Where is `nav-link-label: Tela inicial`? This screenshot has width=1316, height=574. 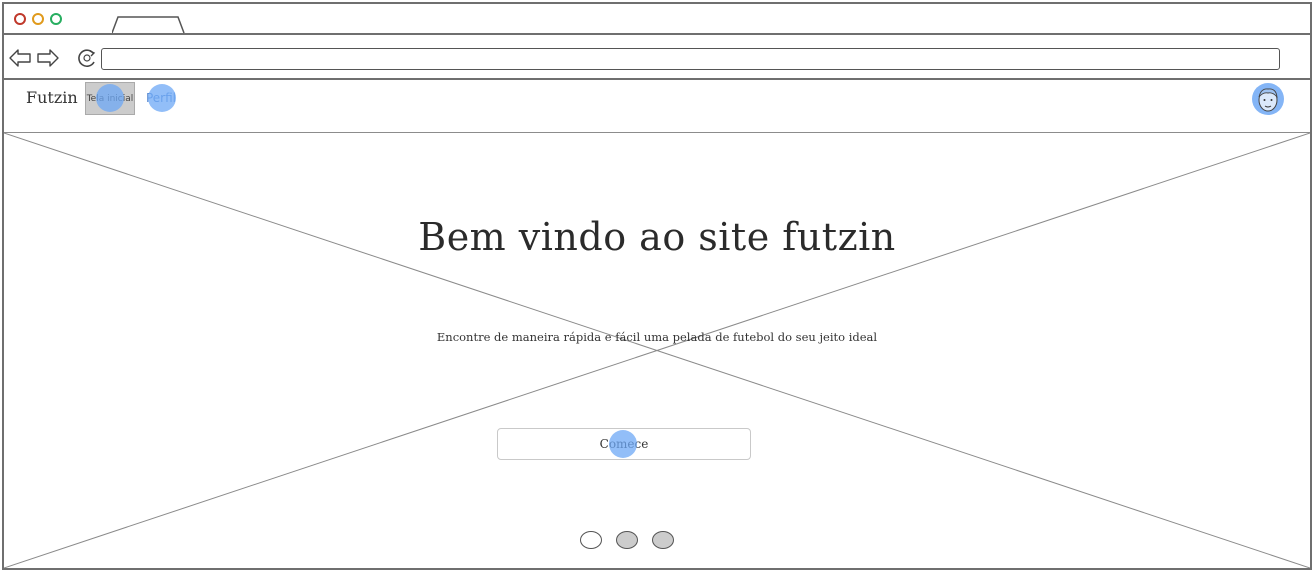
nav-link-label: Tela inicial is located at coordinates (110, 99).